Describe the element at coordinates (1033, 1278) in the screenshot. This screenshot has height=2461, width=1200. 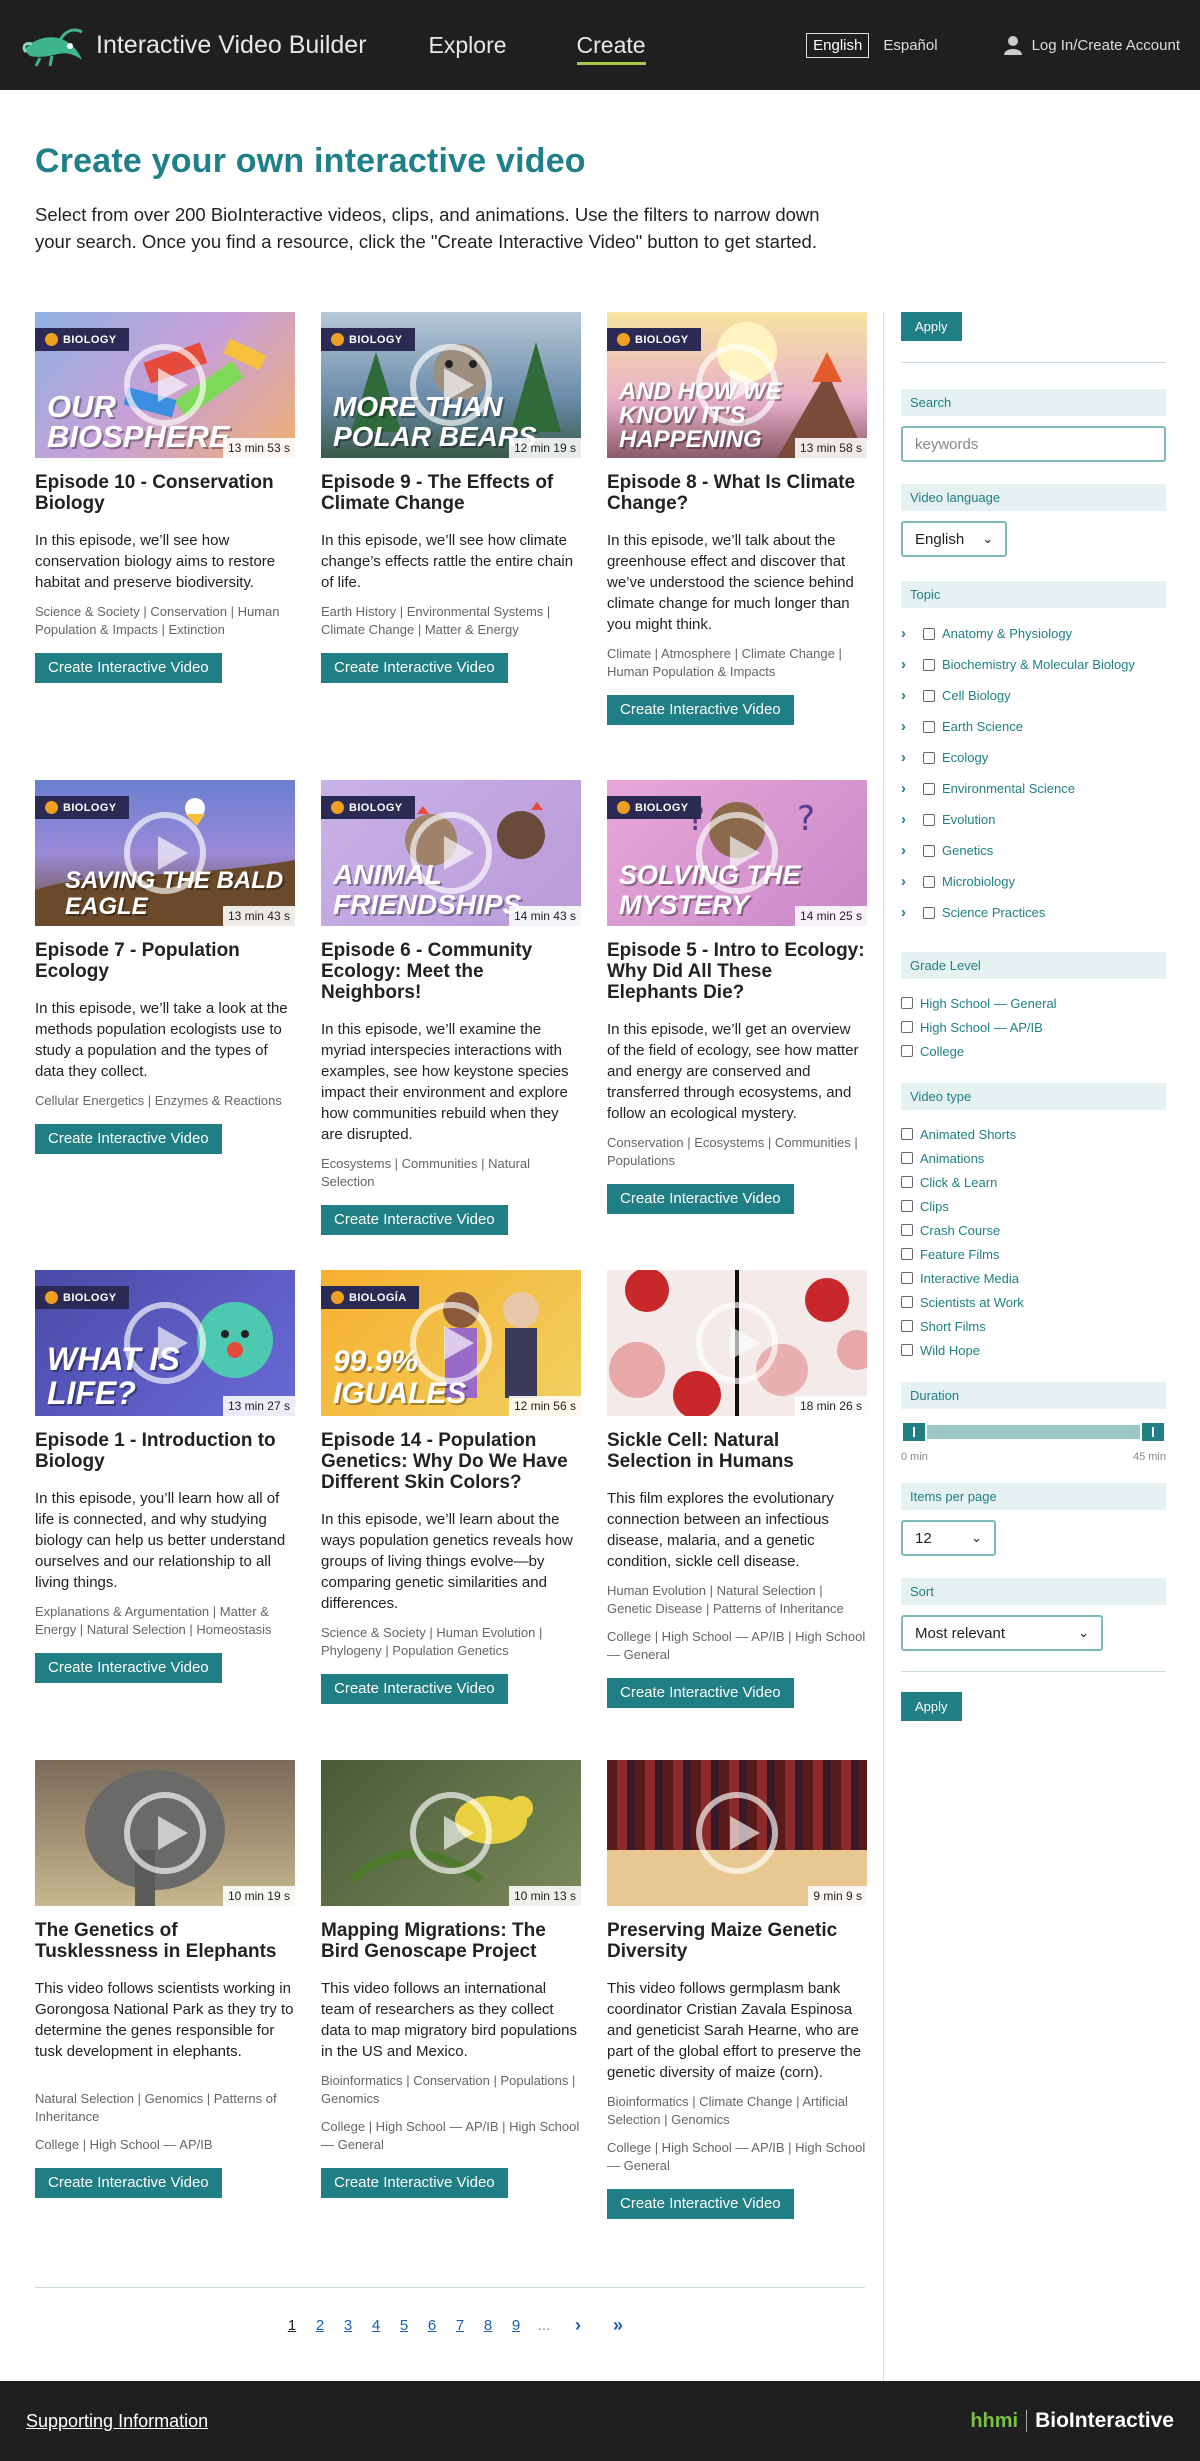
I see `type-option: Interactive Media` at that location.